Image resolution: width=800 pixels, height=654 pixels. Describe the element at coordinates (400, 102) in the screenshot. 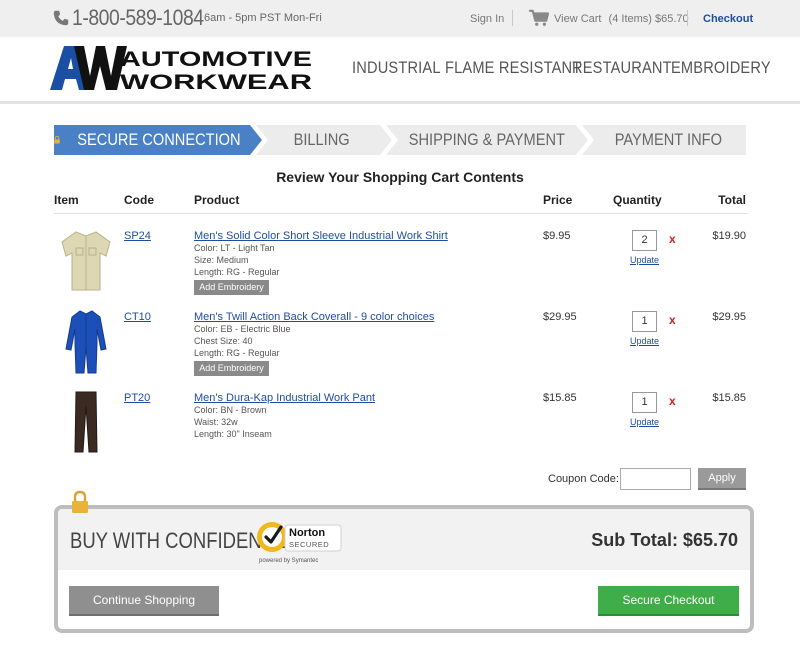

I see `header-divider` at that location.